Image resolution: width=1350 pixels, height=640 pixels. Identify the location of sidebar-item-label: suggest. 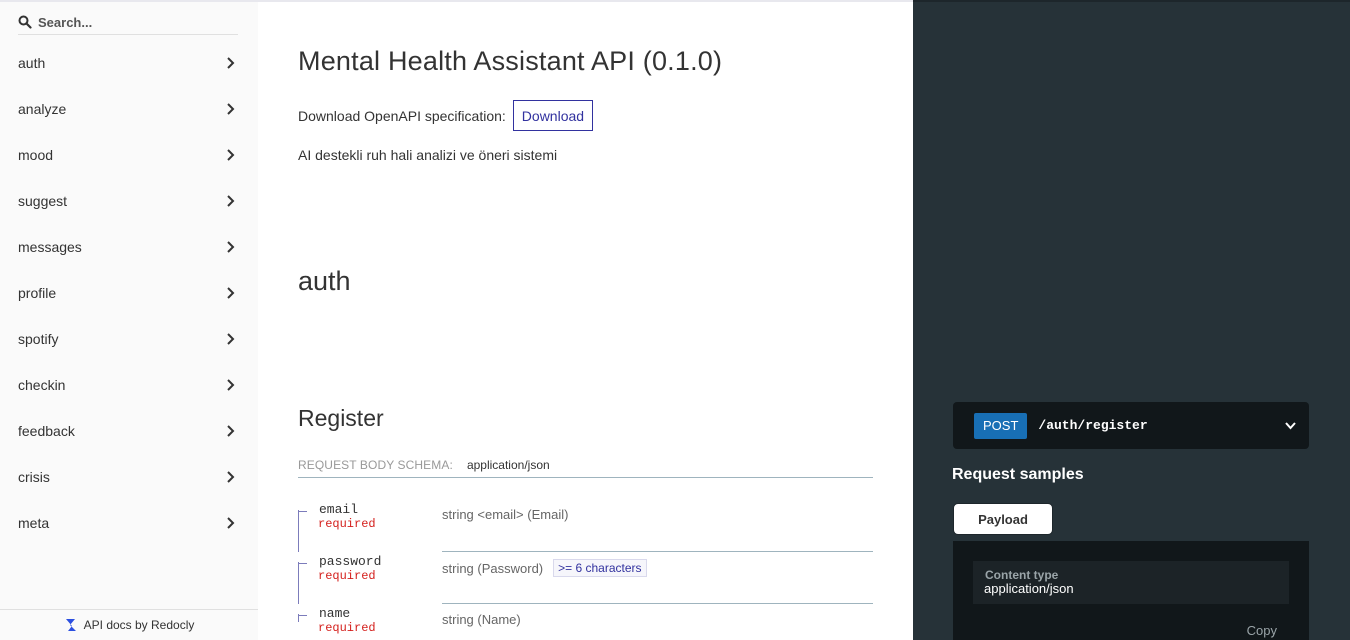
(43, 201).